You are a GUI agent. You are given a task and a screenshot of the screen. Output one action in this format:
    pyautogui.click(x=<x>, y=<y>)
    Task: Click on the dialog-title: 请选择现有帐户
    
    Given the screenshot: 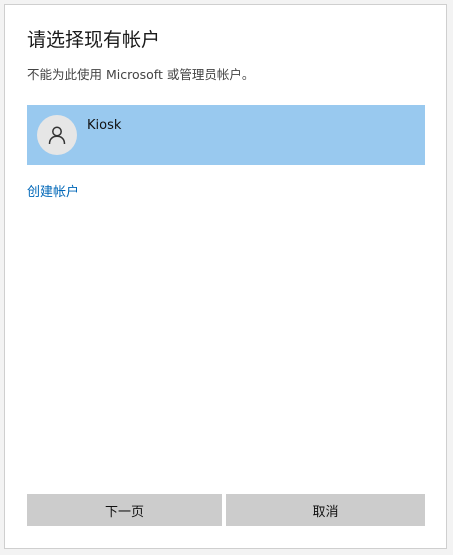 What is the action you would take?
    pyautogui.click(x=94, y=40)
    